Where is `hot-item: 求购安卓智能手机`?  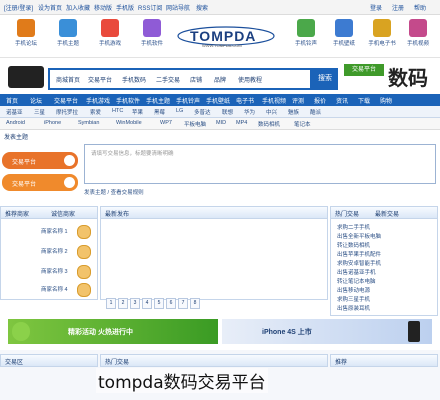
hot-item: 求购安卓智能手机 is located at coordinates (359, 263).